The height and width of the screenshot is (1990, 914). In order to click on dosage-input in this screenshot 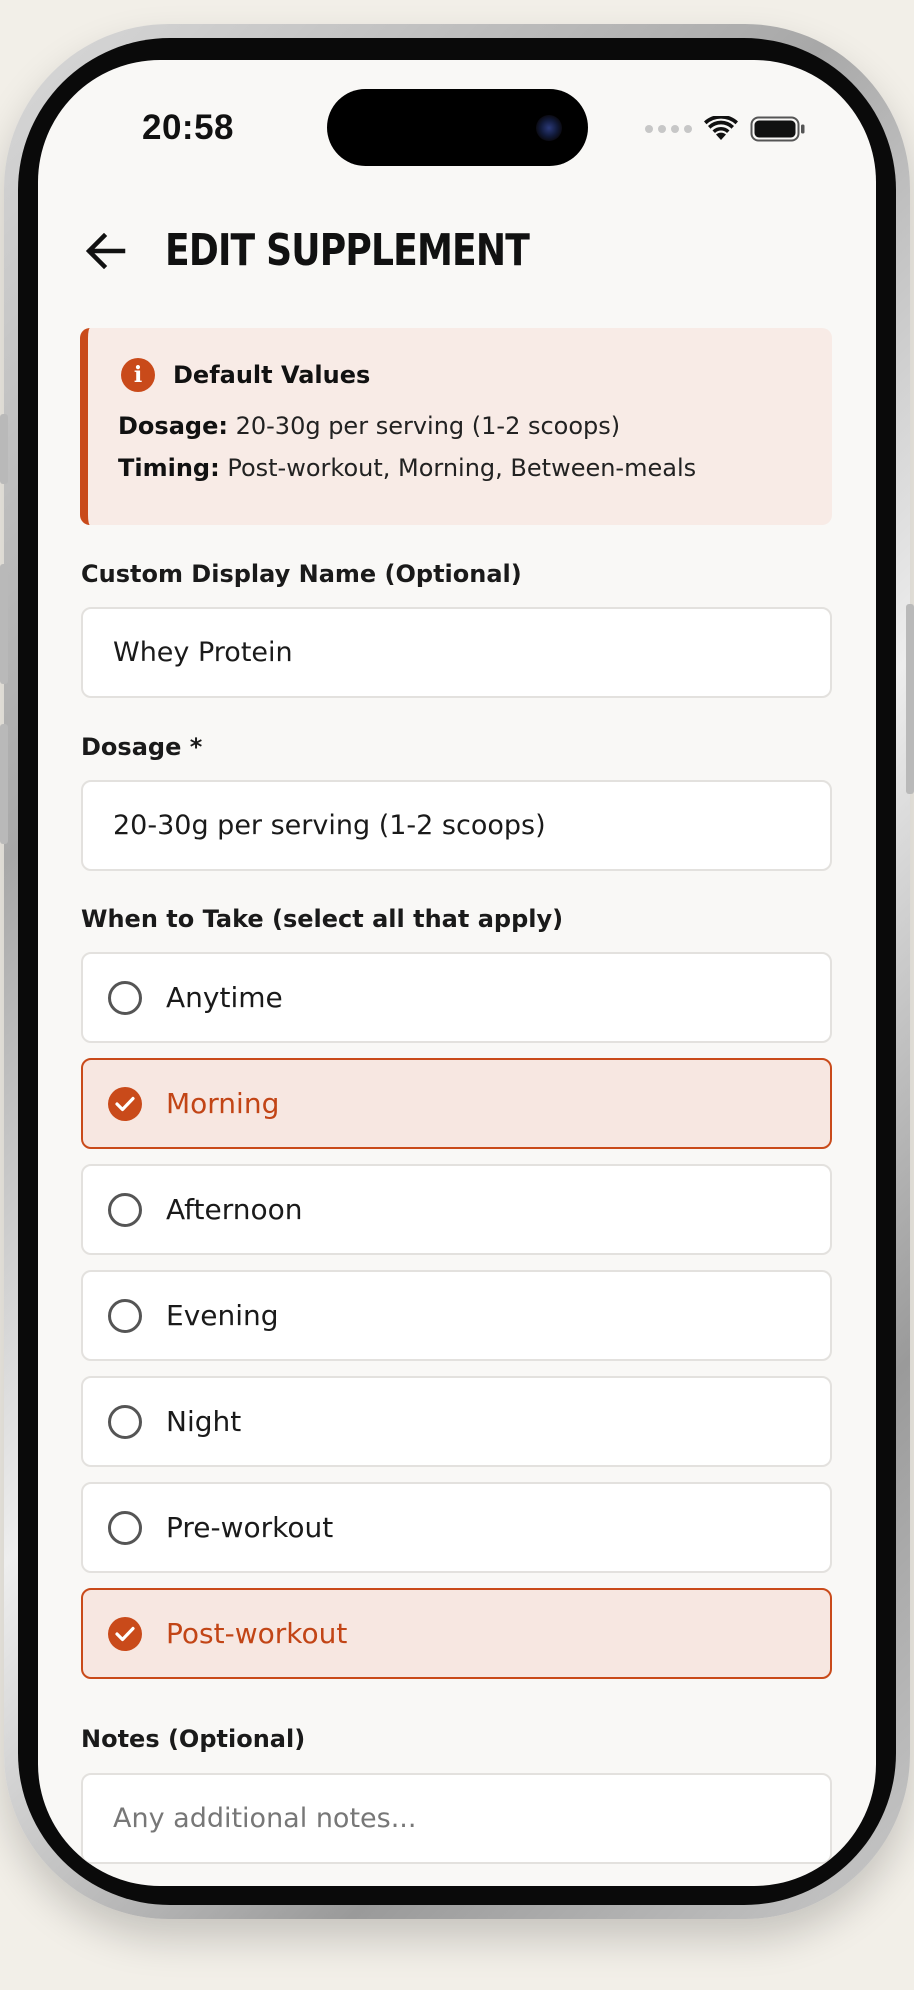, I will do `click(456, 825)`.